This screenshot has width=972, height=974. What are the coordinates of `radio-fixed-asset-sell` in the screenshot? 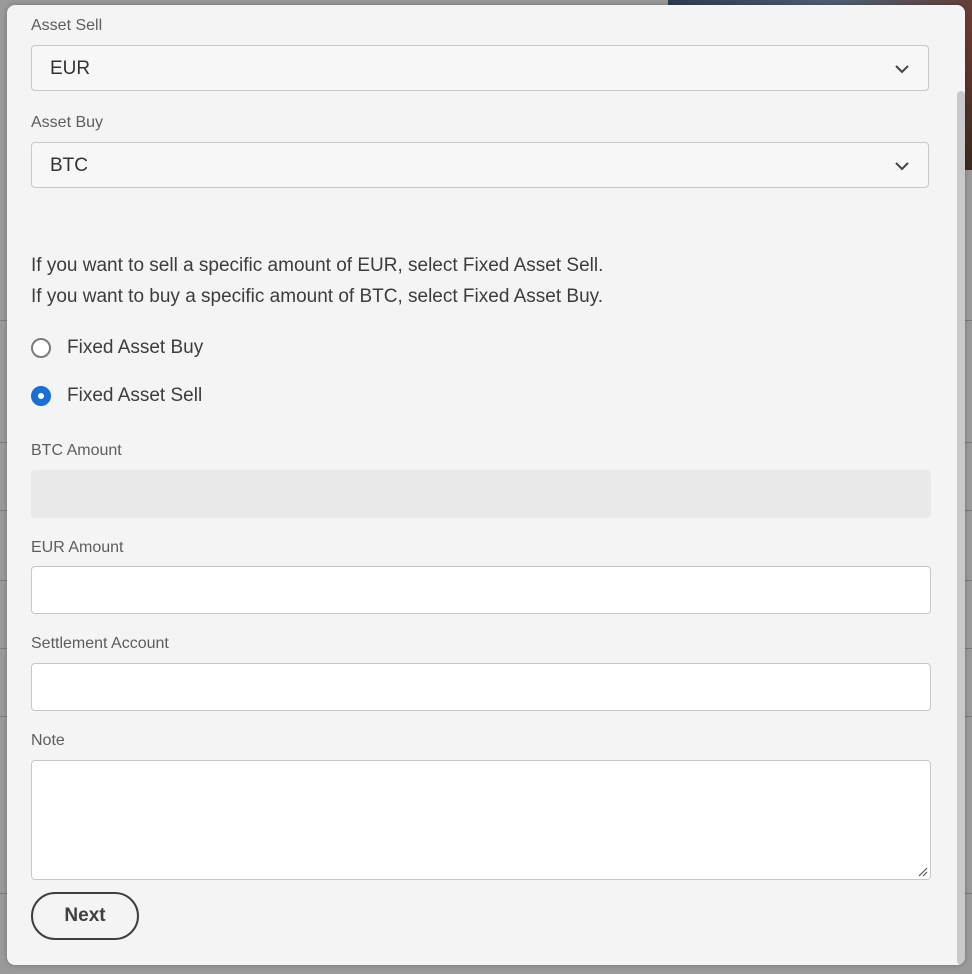 It's located at (41, 396).